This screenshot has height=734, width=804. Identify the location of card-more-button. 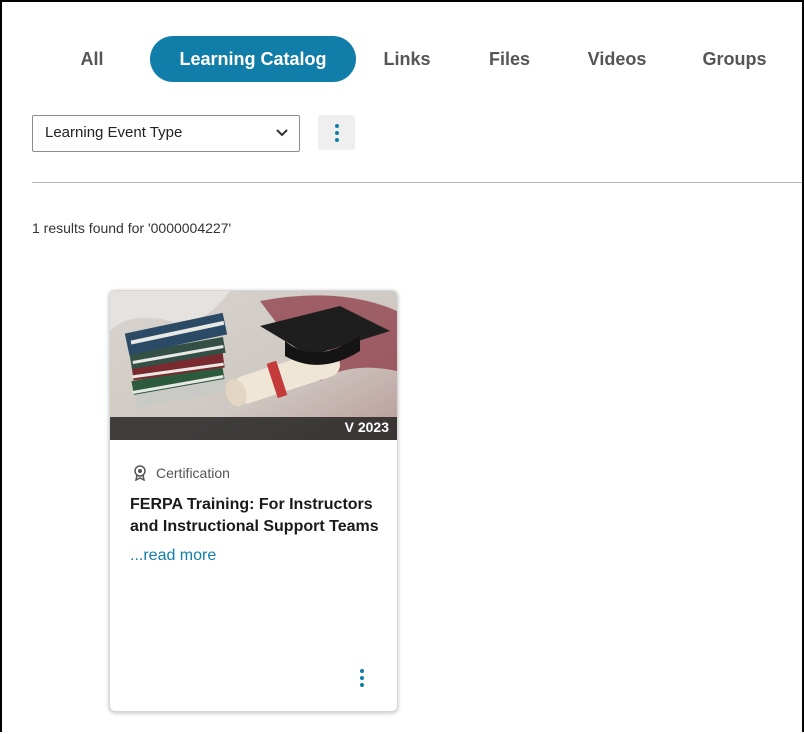
(362, 678).